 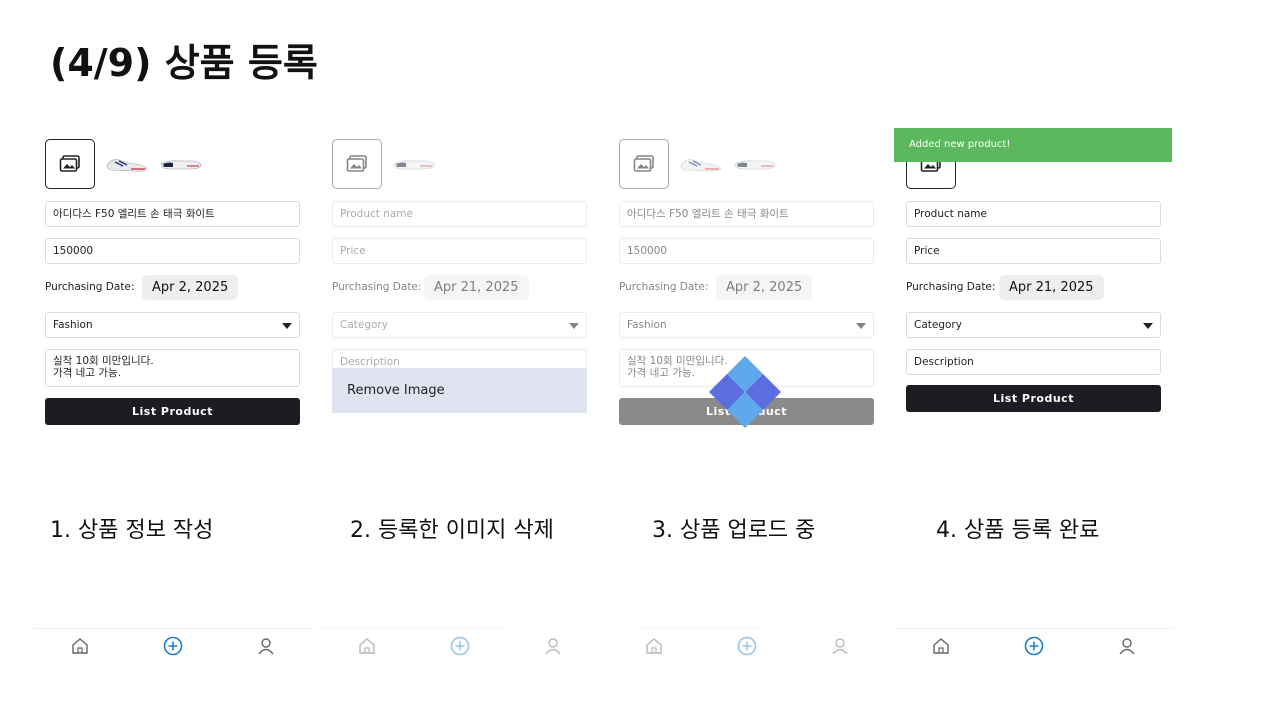 What do you see at coordinates (87, 373) in the screenshot?
I see `description-line: 가격 네고 가능.` at bounding box center [87, 373].